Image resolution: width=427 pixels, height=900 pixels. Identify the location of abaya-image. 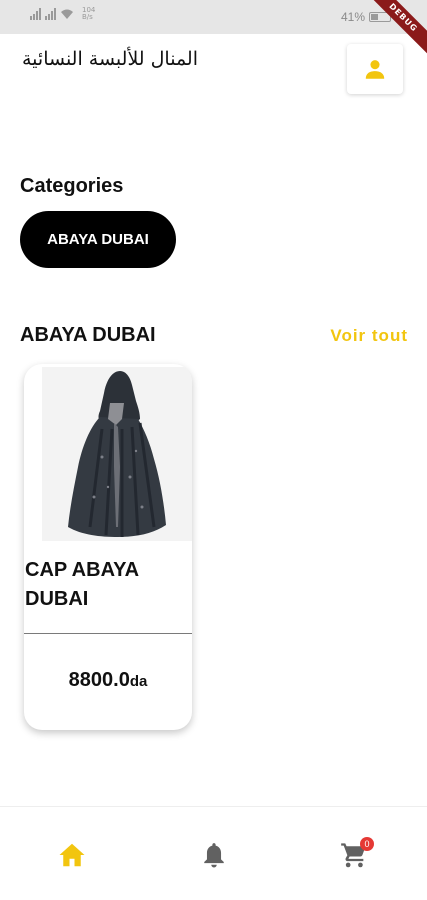
(117, 454).